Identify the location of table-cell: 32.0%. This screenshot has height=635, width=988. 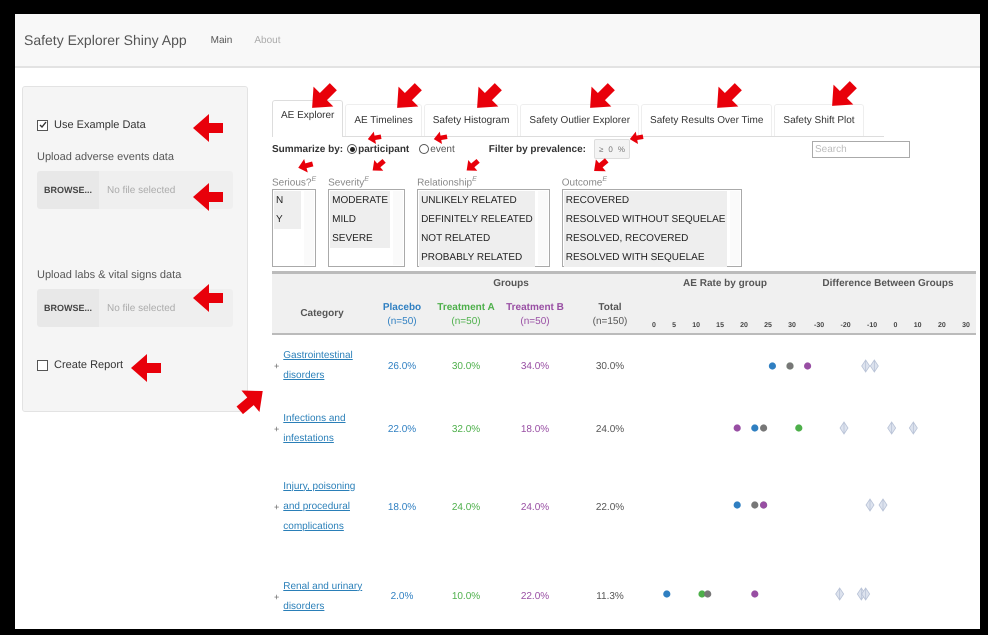
(466, 429).